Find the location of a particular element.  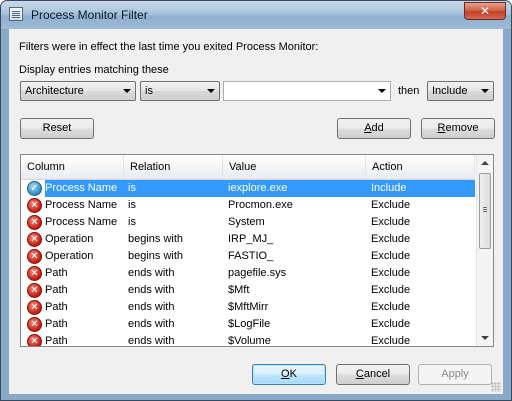

close-button: ✕ is located at coordinates (485, 11).